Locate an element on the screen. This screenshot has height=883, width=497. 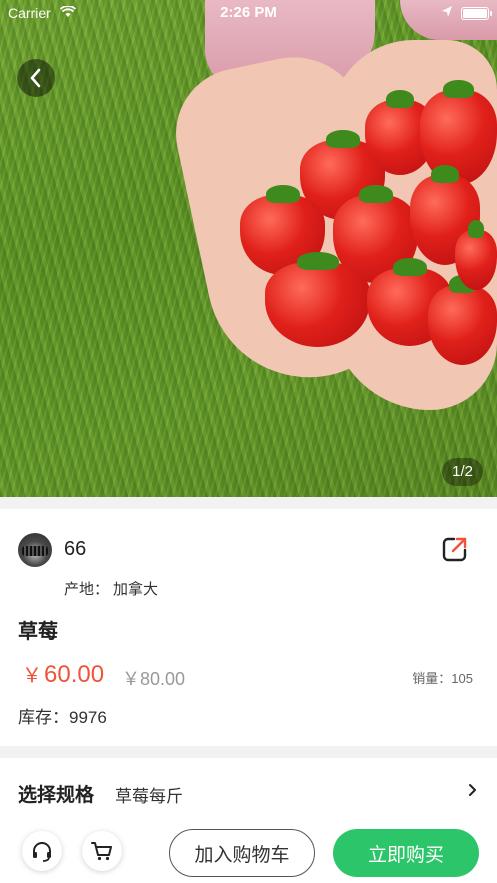
cart-icon is located at coordinates (101, 851).